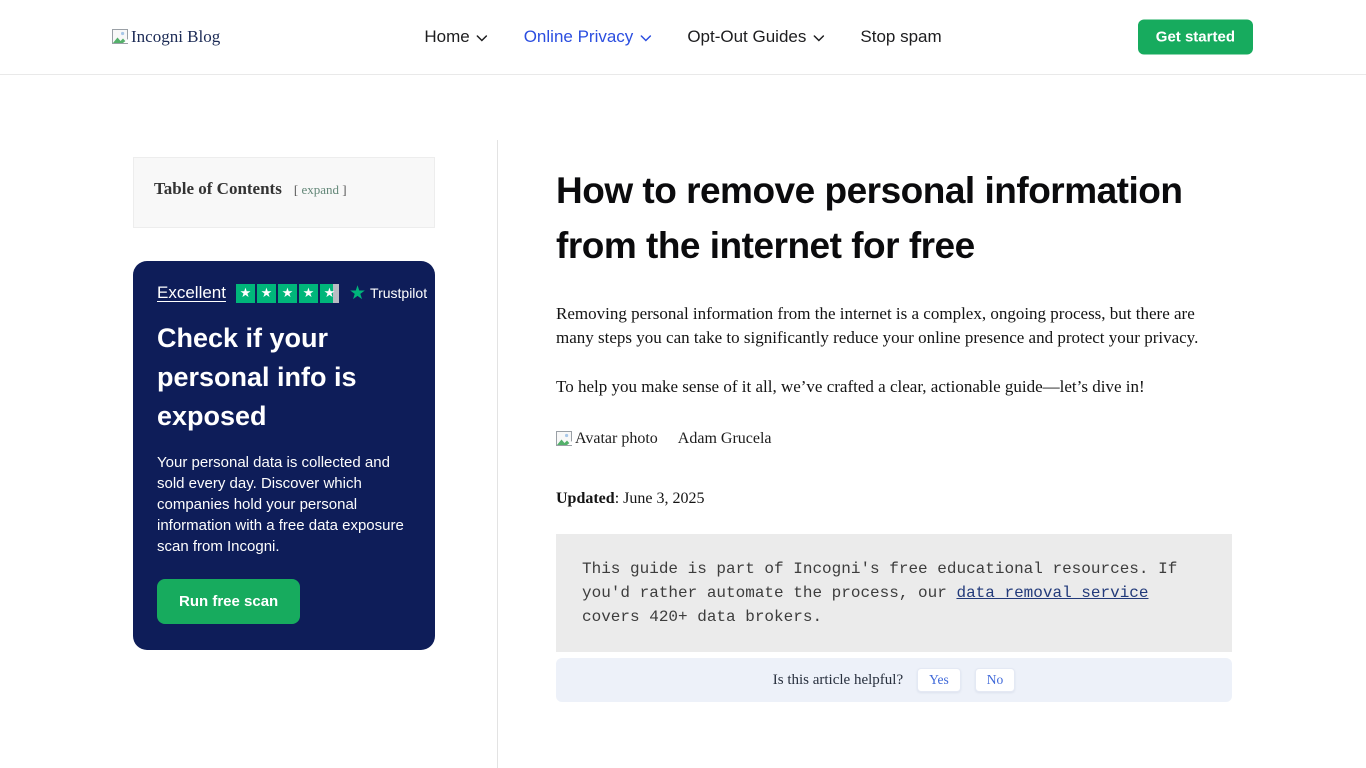 The width and height of the screenshot is (1366, 768). Describe the element at coordinates (357, 292) in the screenshot. I see `trustpilot-star-icon: ★` at that location.